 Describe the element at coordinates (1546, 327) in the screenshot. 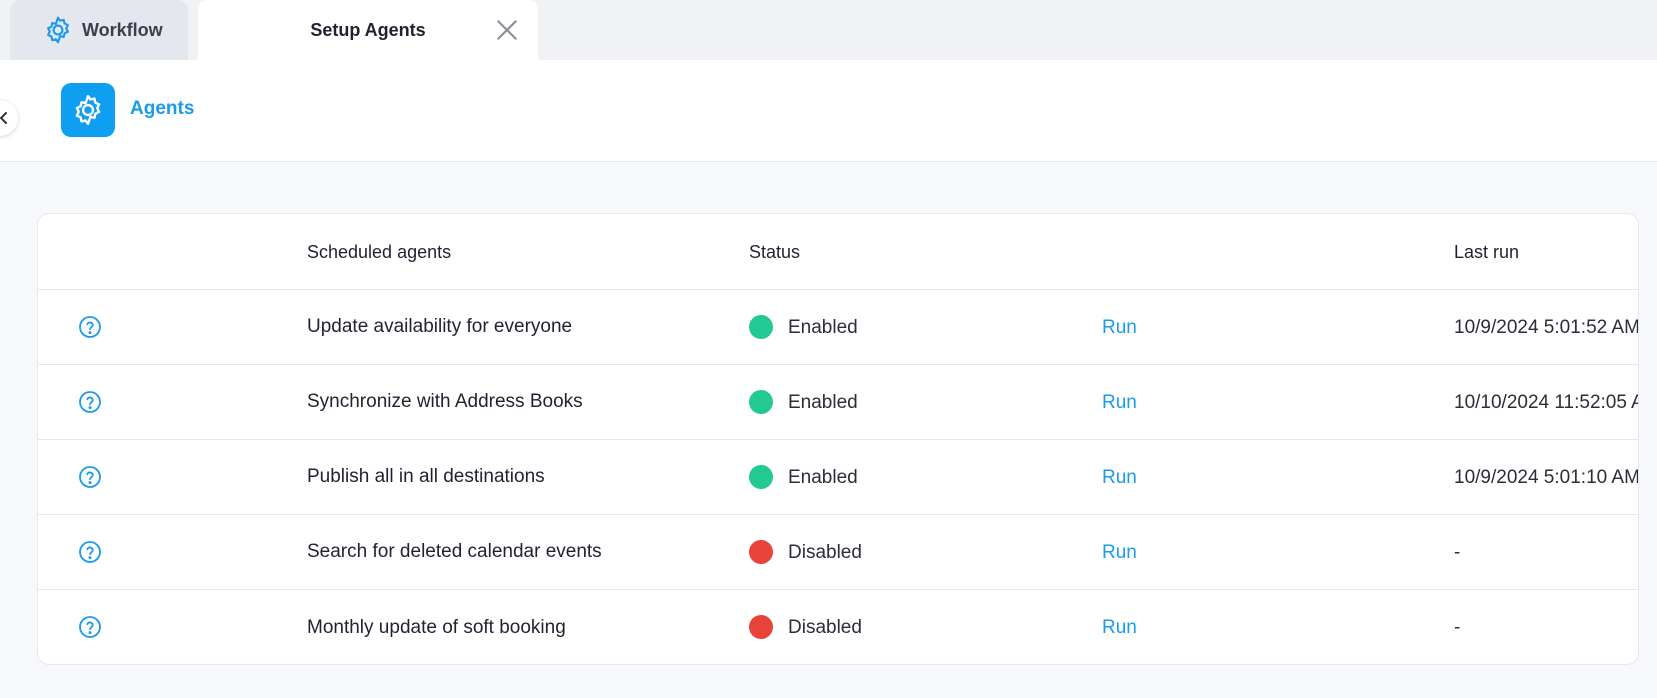

I see `last-run-value: 10/9/2024 5:01:52 AM` at that location.